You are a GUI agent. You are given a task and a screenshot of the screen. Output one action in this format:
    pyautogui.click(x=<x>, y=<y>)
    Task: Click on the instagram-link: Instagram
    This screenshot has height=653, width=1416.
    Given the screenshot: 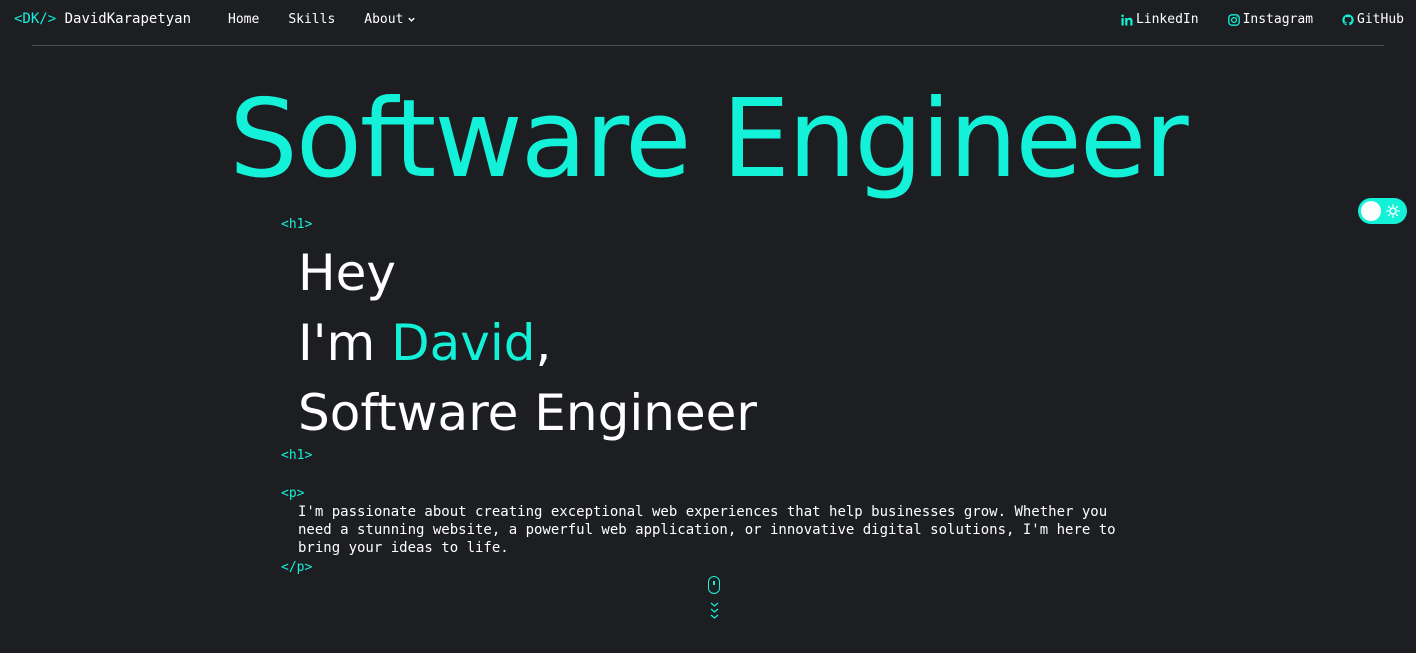 What is the action you would take?
    pyautogui.click(x=1270, y=19)
    